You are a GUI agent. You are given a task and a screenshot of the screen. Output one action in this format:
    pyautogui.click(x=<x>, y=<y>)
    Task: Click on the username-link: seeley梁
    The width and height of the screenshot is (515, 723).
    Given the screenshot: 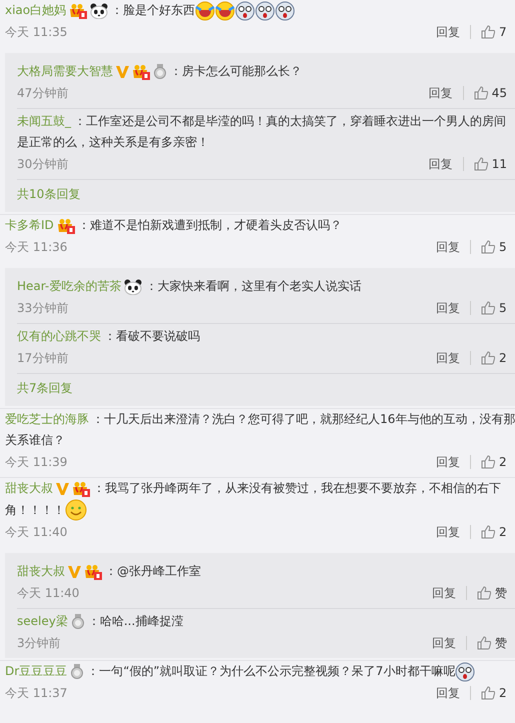 What is the action you would take?
    pyautogui.click(x=42, y=621)
    